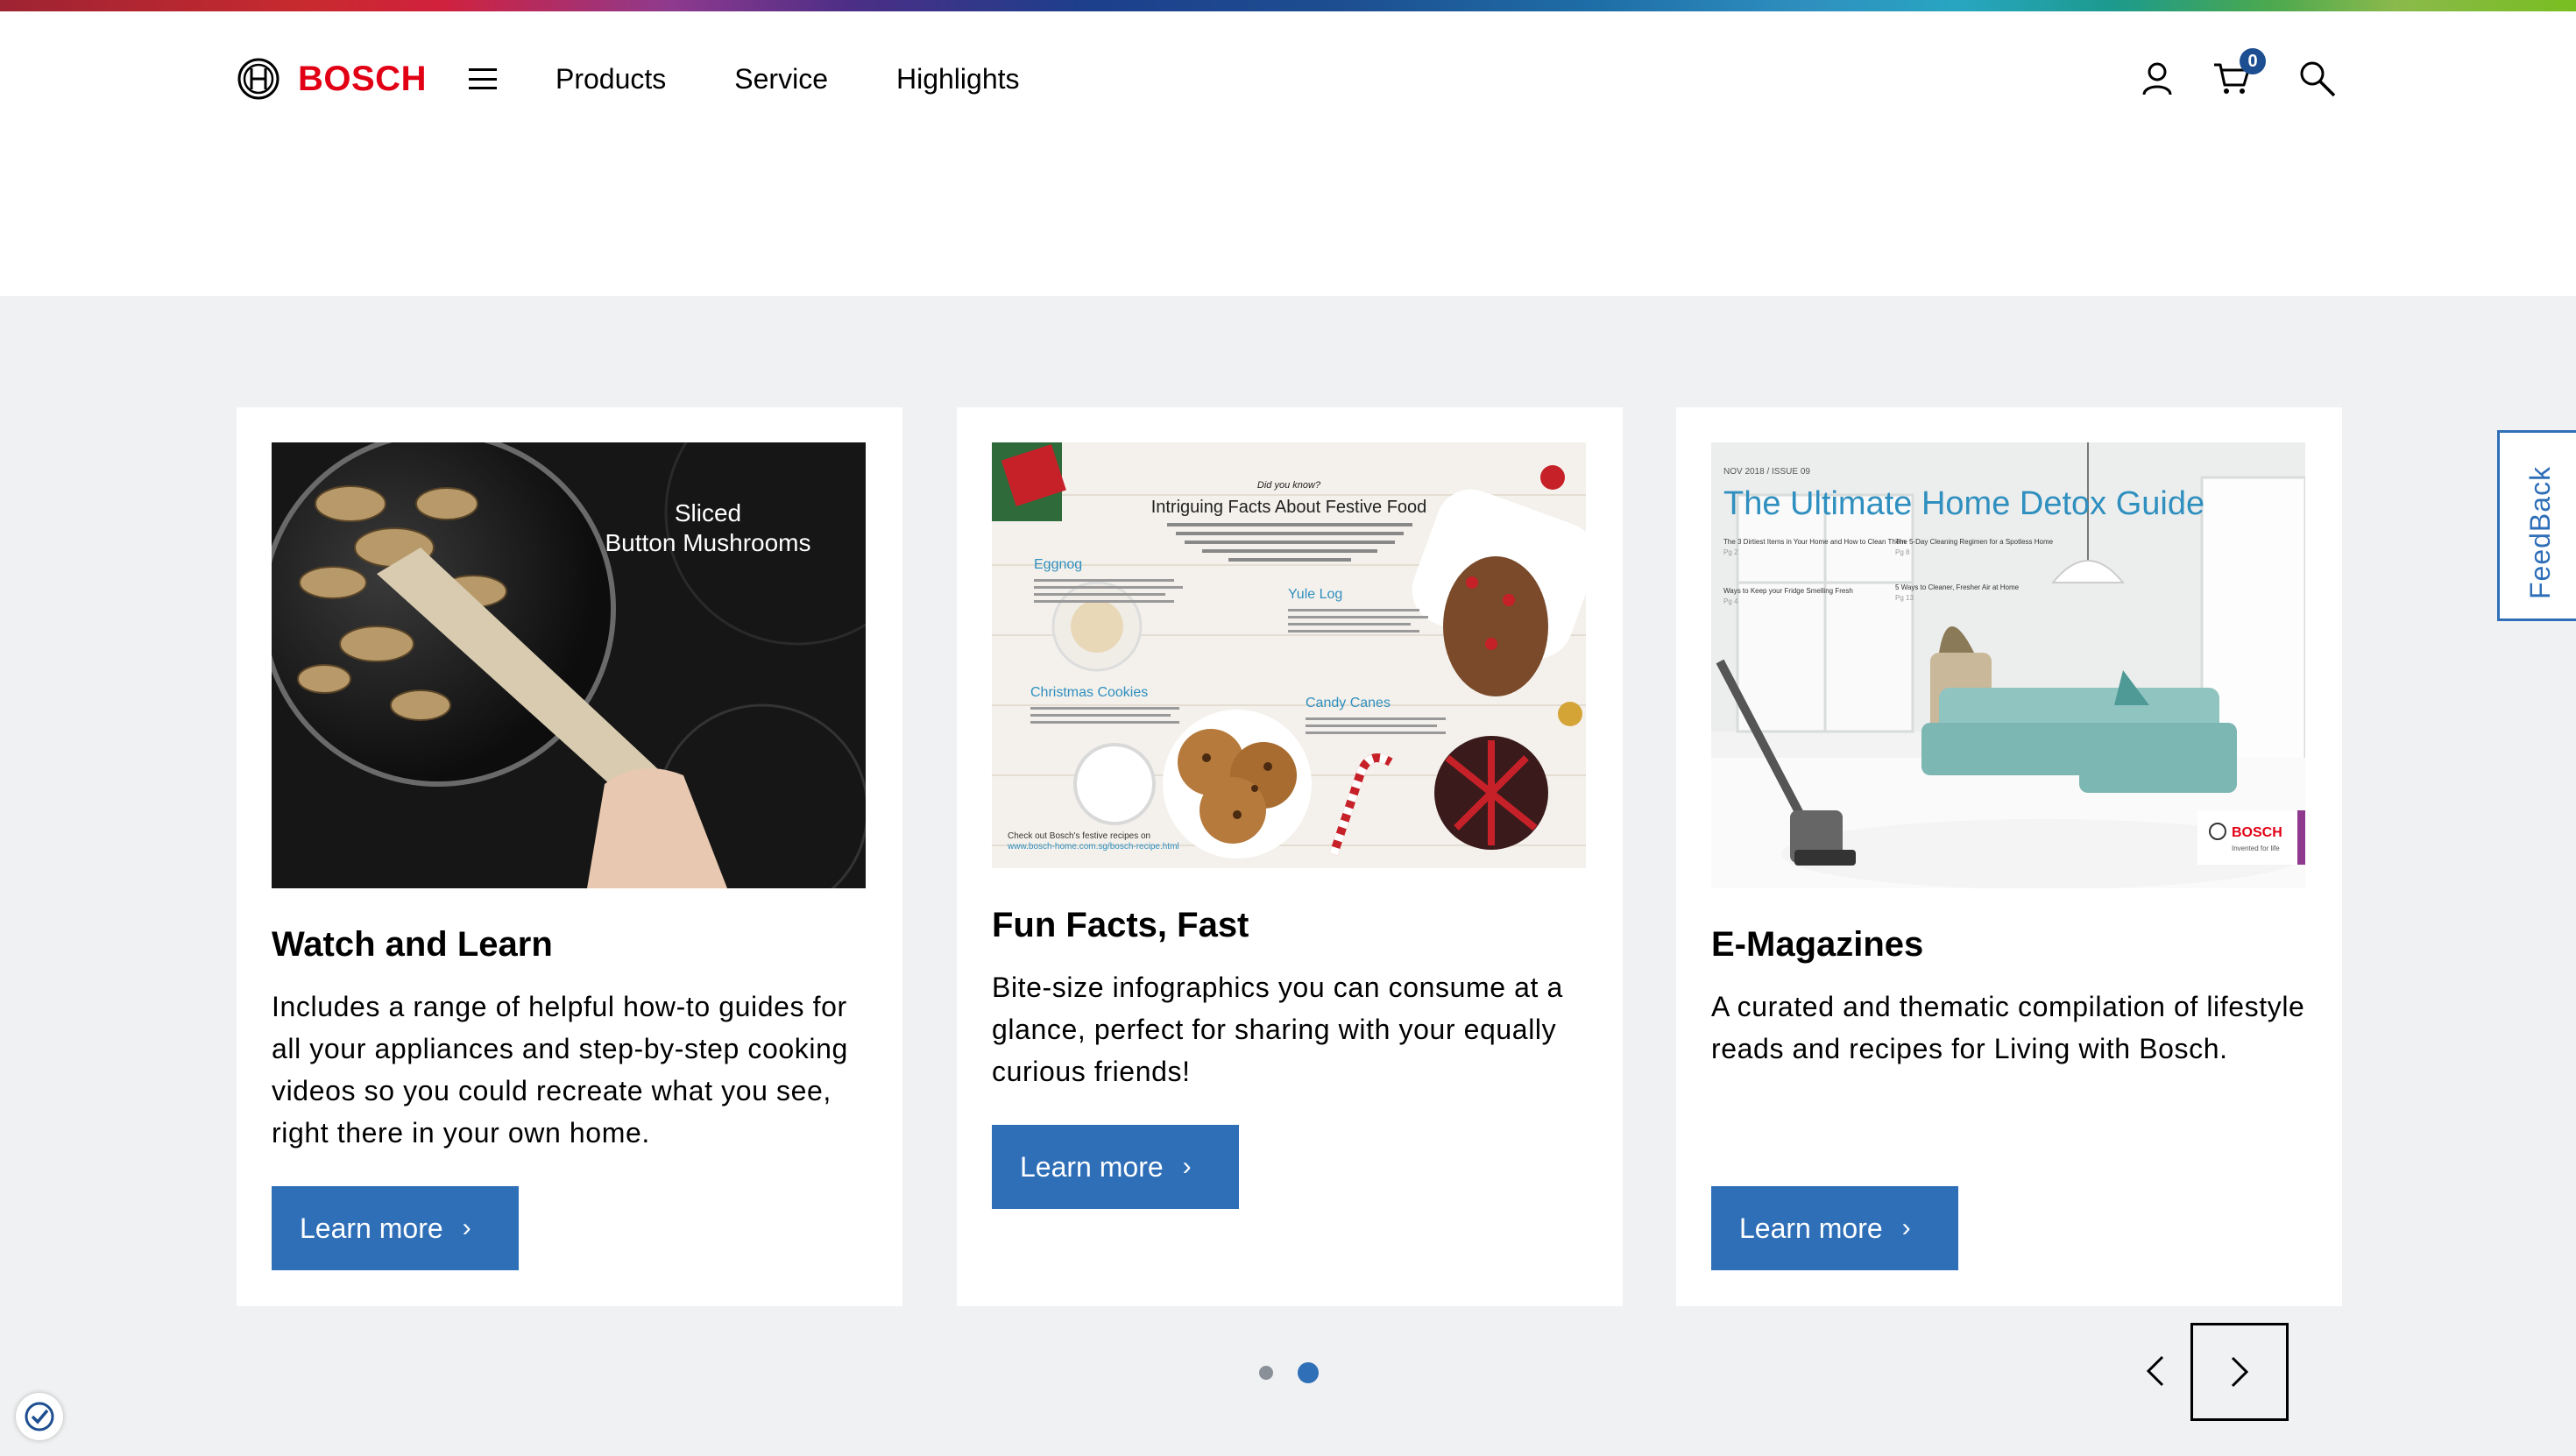  What do you see at coordinates (708, 542) in the screenshot?
I see `video-caption-line-2: Button Mushrooms` at bounding box center [708, 542].